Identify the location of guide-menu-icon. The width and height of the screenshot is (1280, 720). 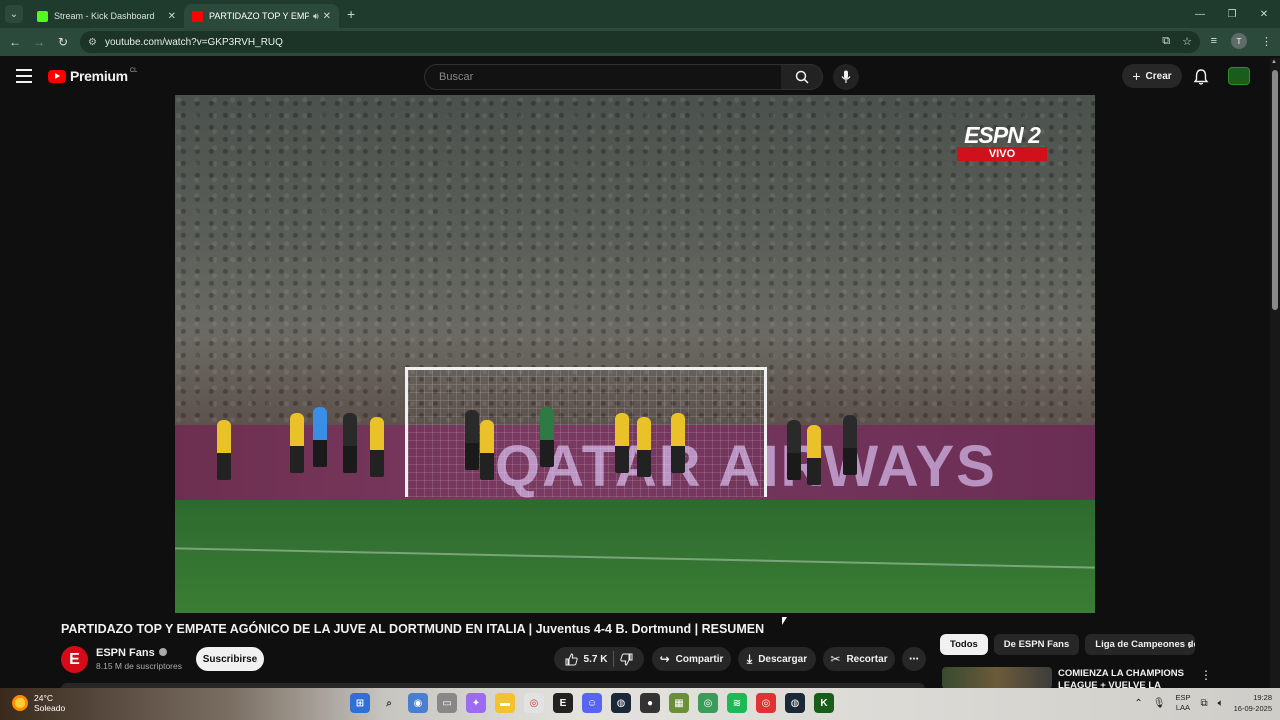
(24, 76).